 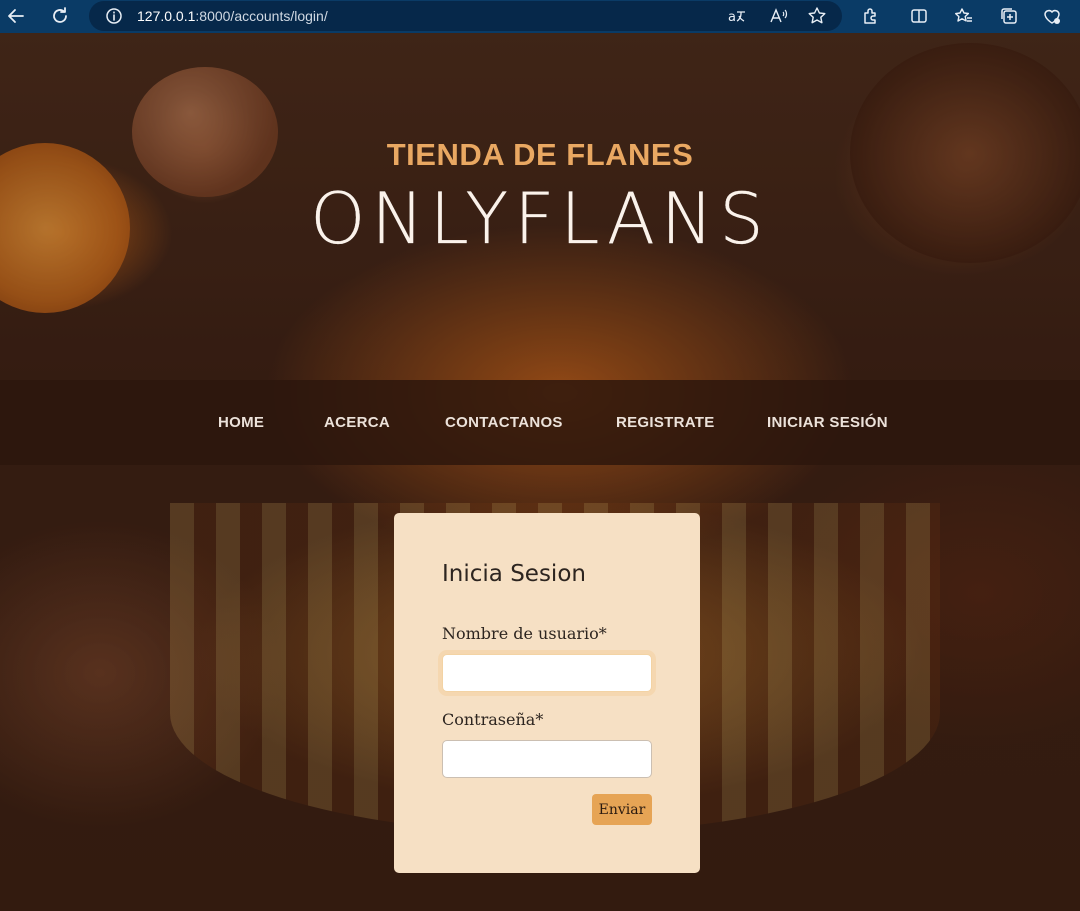 I want to click on site-info-icon, so click(x=114, y=18).